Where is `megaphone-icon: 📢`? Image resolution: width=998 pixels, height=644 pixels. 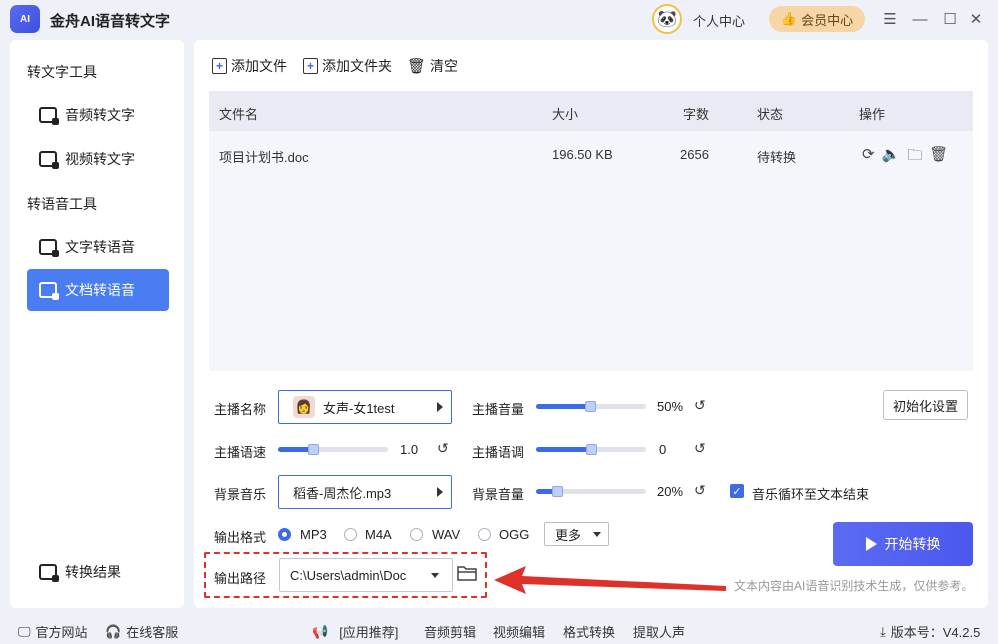
megaphone-icon: 📢 is located at coordinates (320, 631).